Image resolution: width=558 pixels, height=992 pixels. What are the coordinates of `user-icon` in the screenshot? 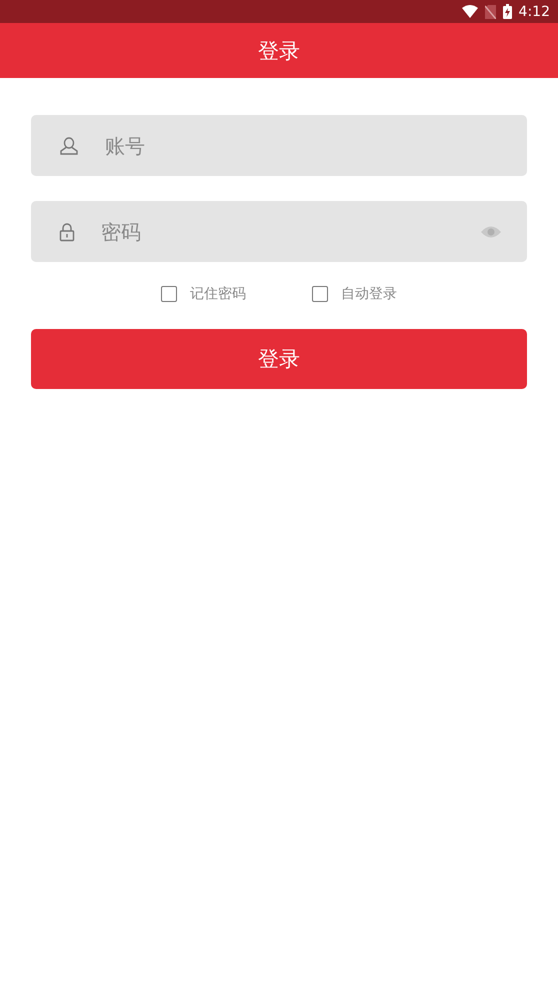 It's located at (69, 146).